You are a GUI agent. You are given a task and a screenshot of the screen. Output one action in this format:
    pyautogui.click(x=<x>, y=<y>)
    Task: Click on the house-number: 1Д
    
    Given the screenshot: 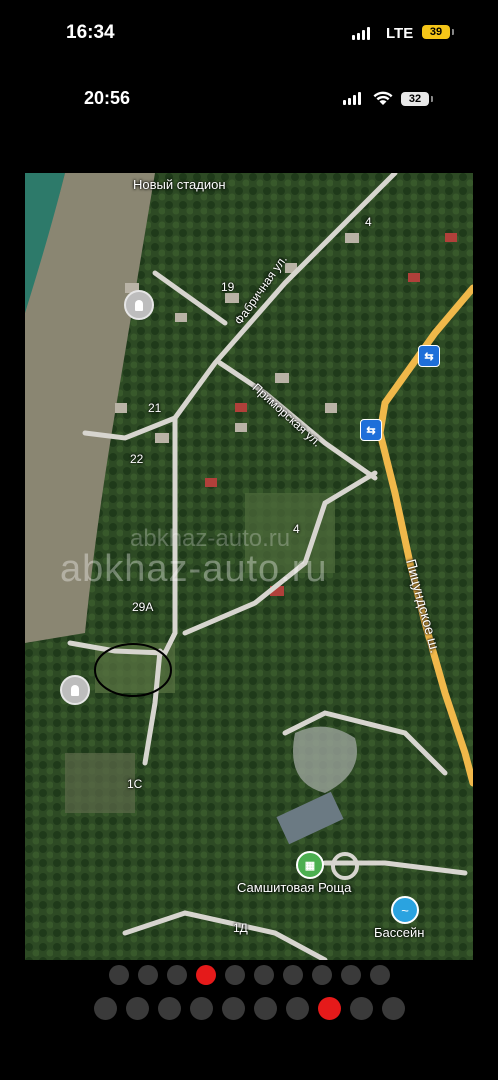 What is the action you would take?
    pyautogui.click(x=240, y=928)
    